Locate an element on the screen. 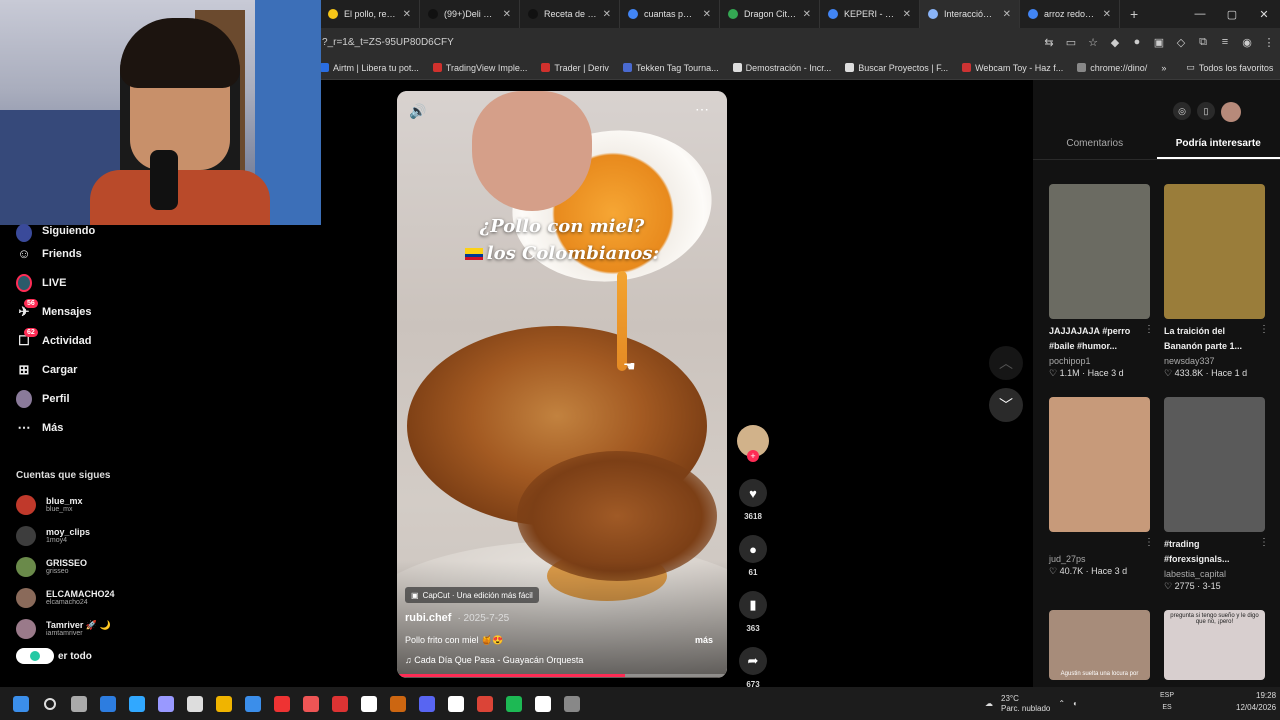 The image size is (1280, 720). close-window-icon: ✕ is located at coordinates (1264, 14).